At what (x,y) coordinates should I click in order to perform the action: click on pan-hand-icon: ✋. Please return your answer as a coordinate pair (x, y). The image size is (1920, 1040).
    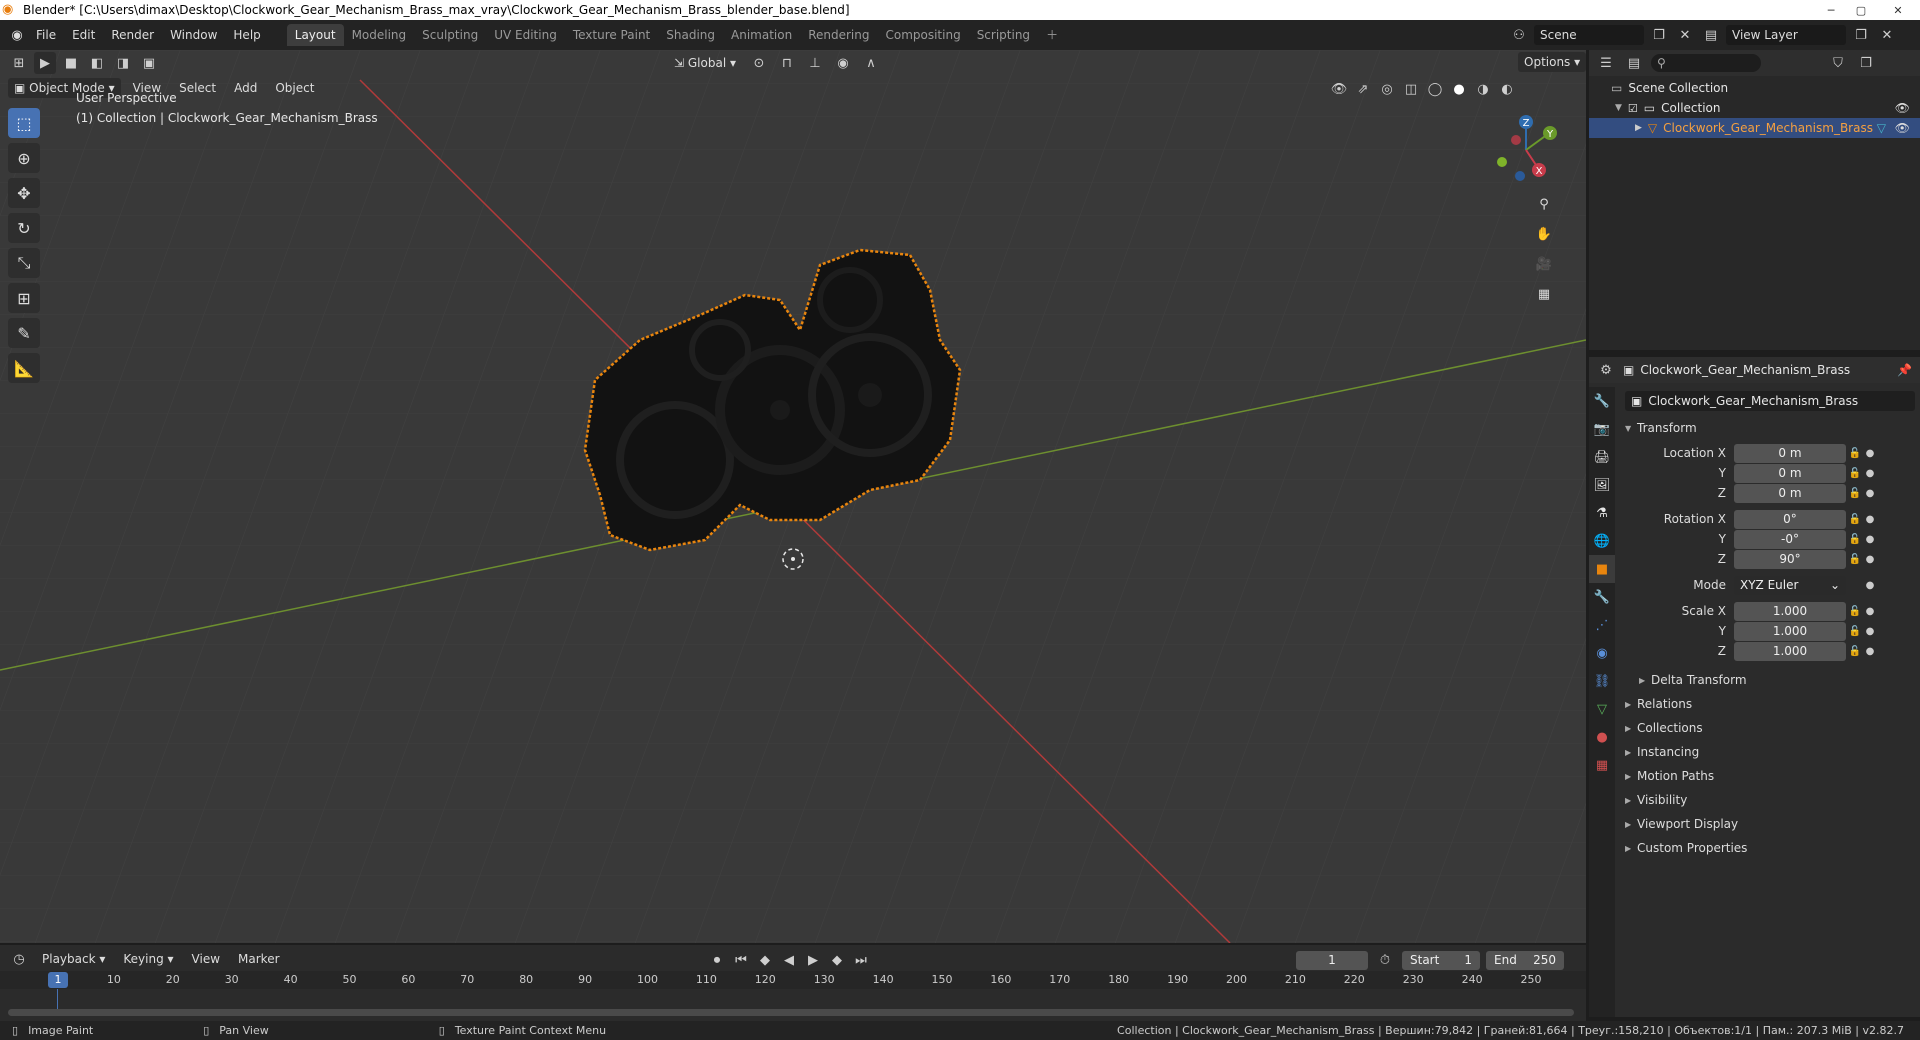
    Looking at the image, I should click on (1544, 234).